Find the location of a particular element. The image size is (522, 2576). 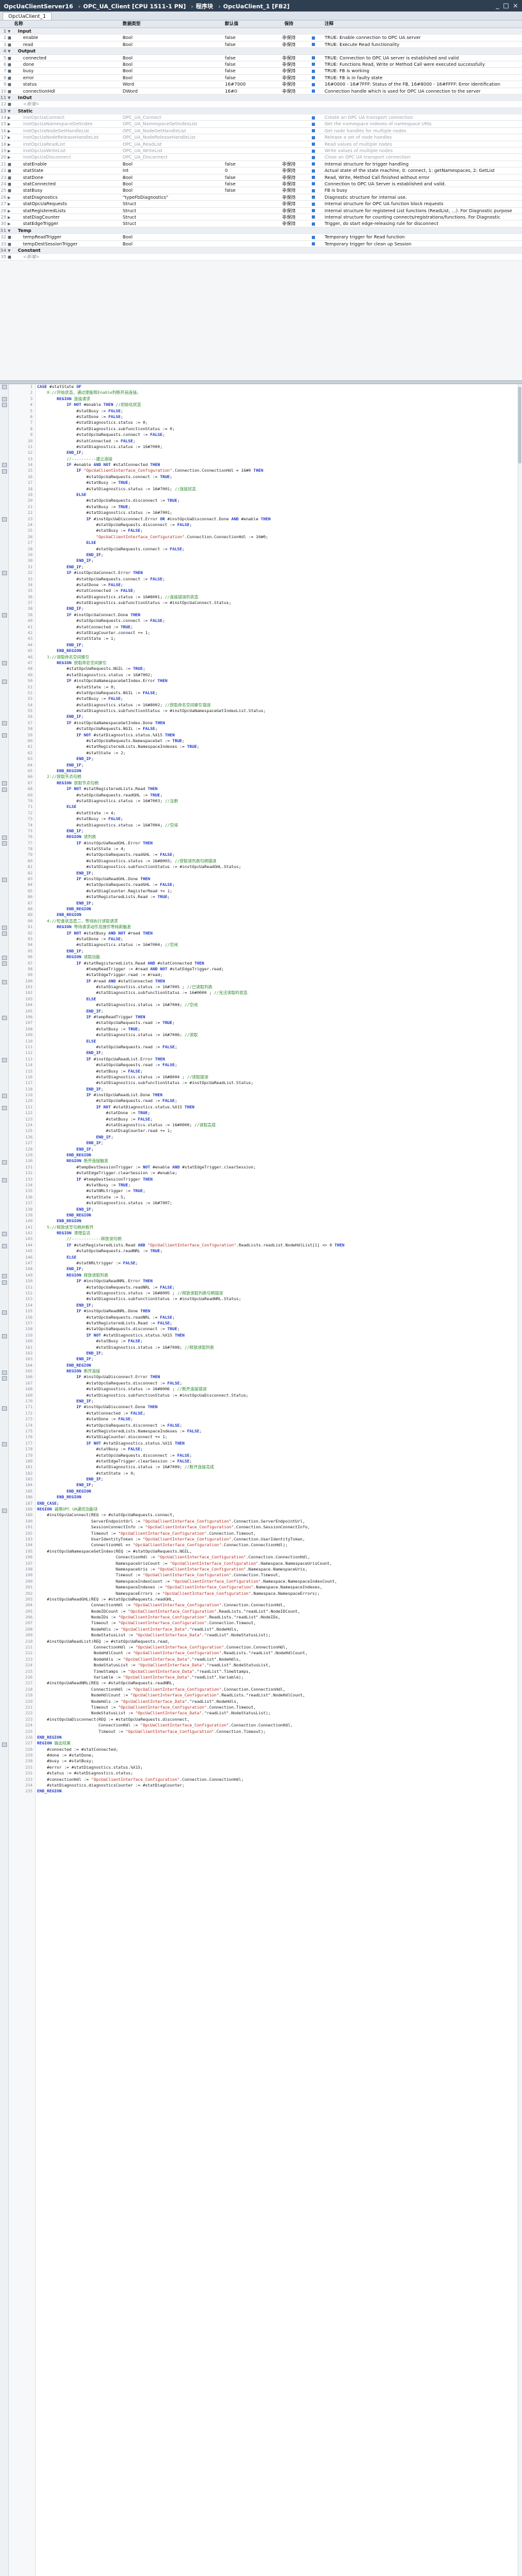

variable-comment: TRUE: FB is in faulty state is located at coordinates (423, 78).